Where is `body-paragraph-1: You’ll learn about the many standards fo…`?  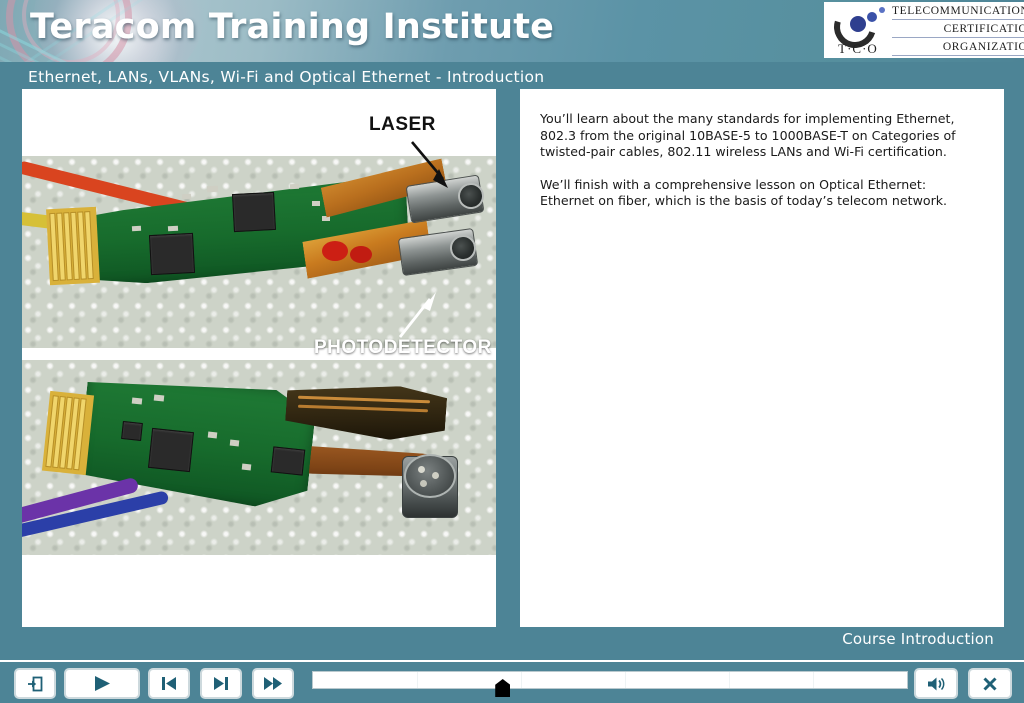
body-paragraph-1: You’ll learn about the many standards fo… is located at coordinates (748, 135).